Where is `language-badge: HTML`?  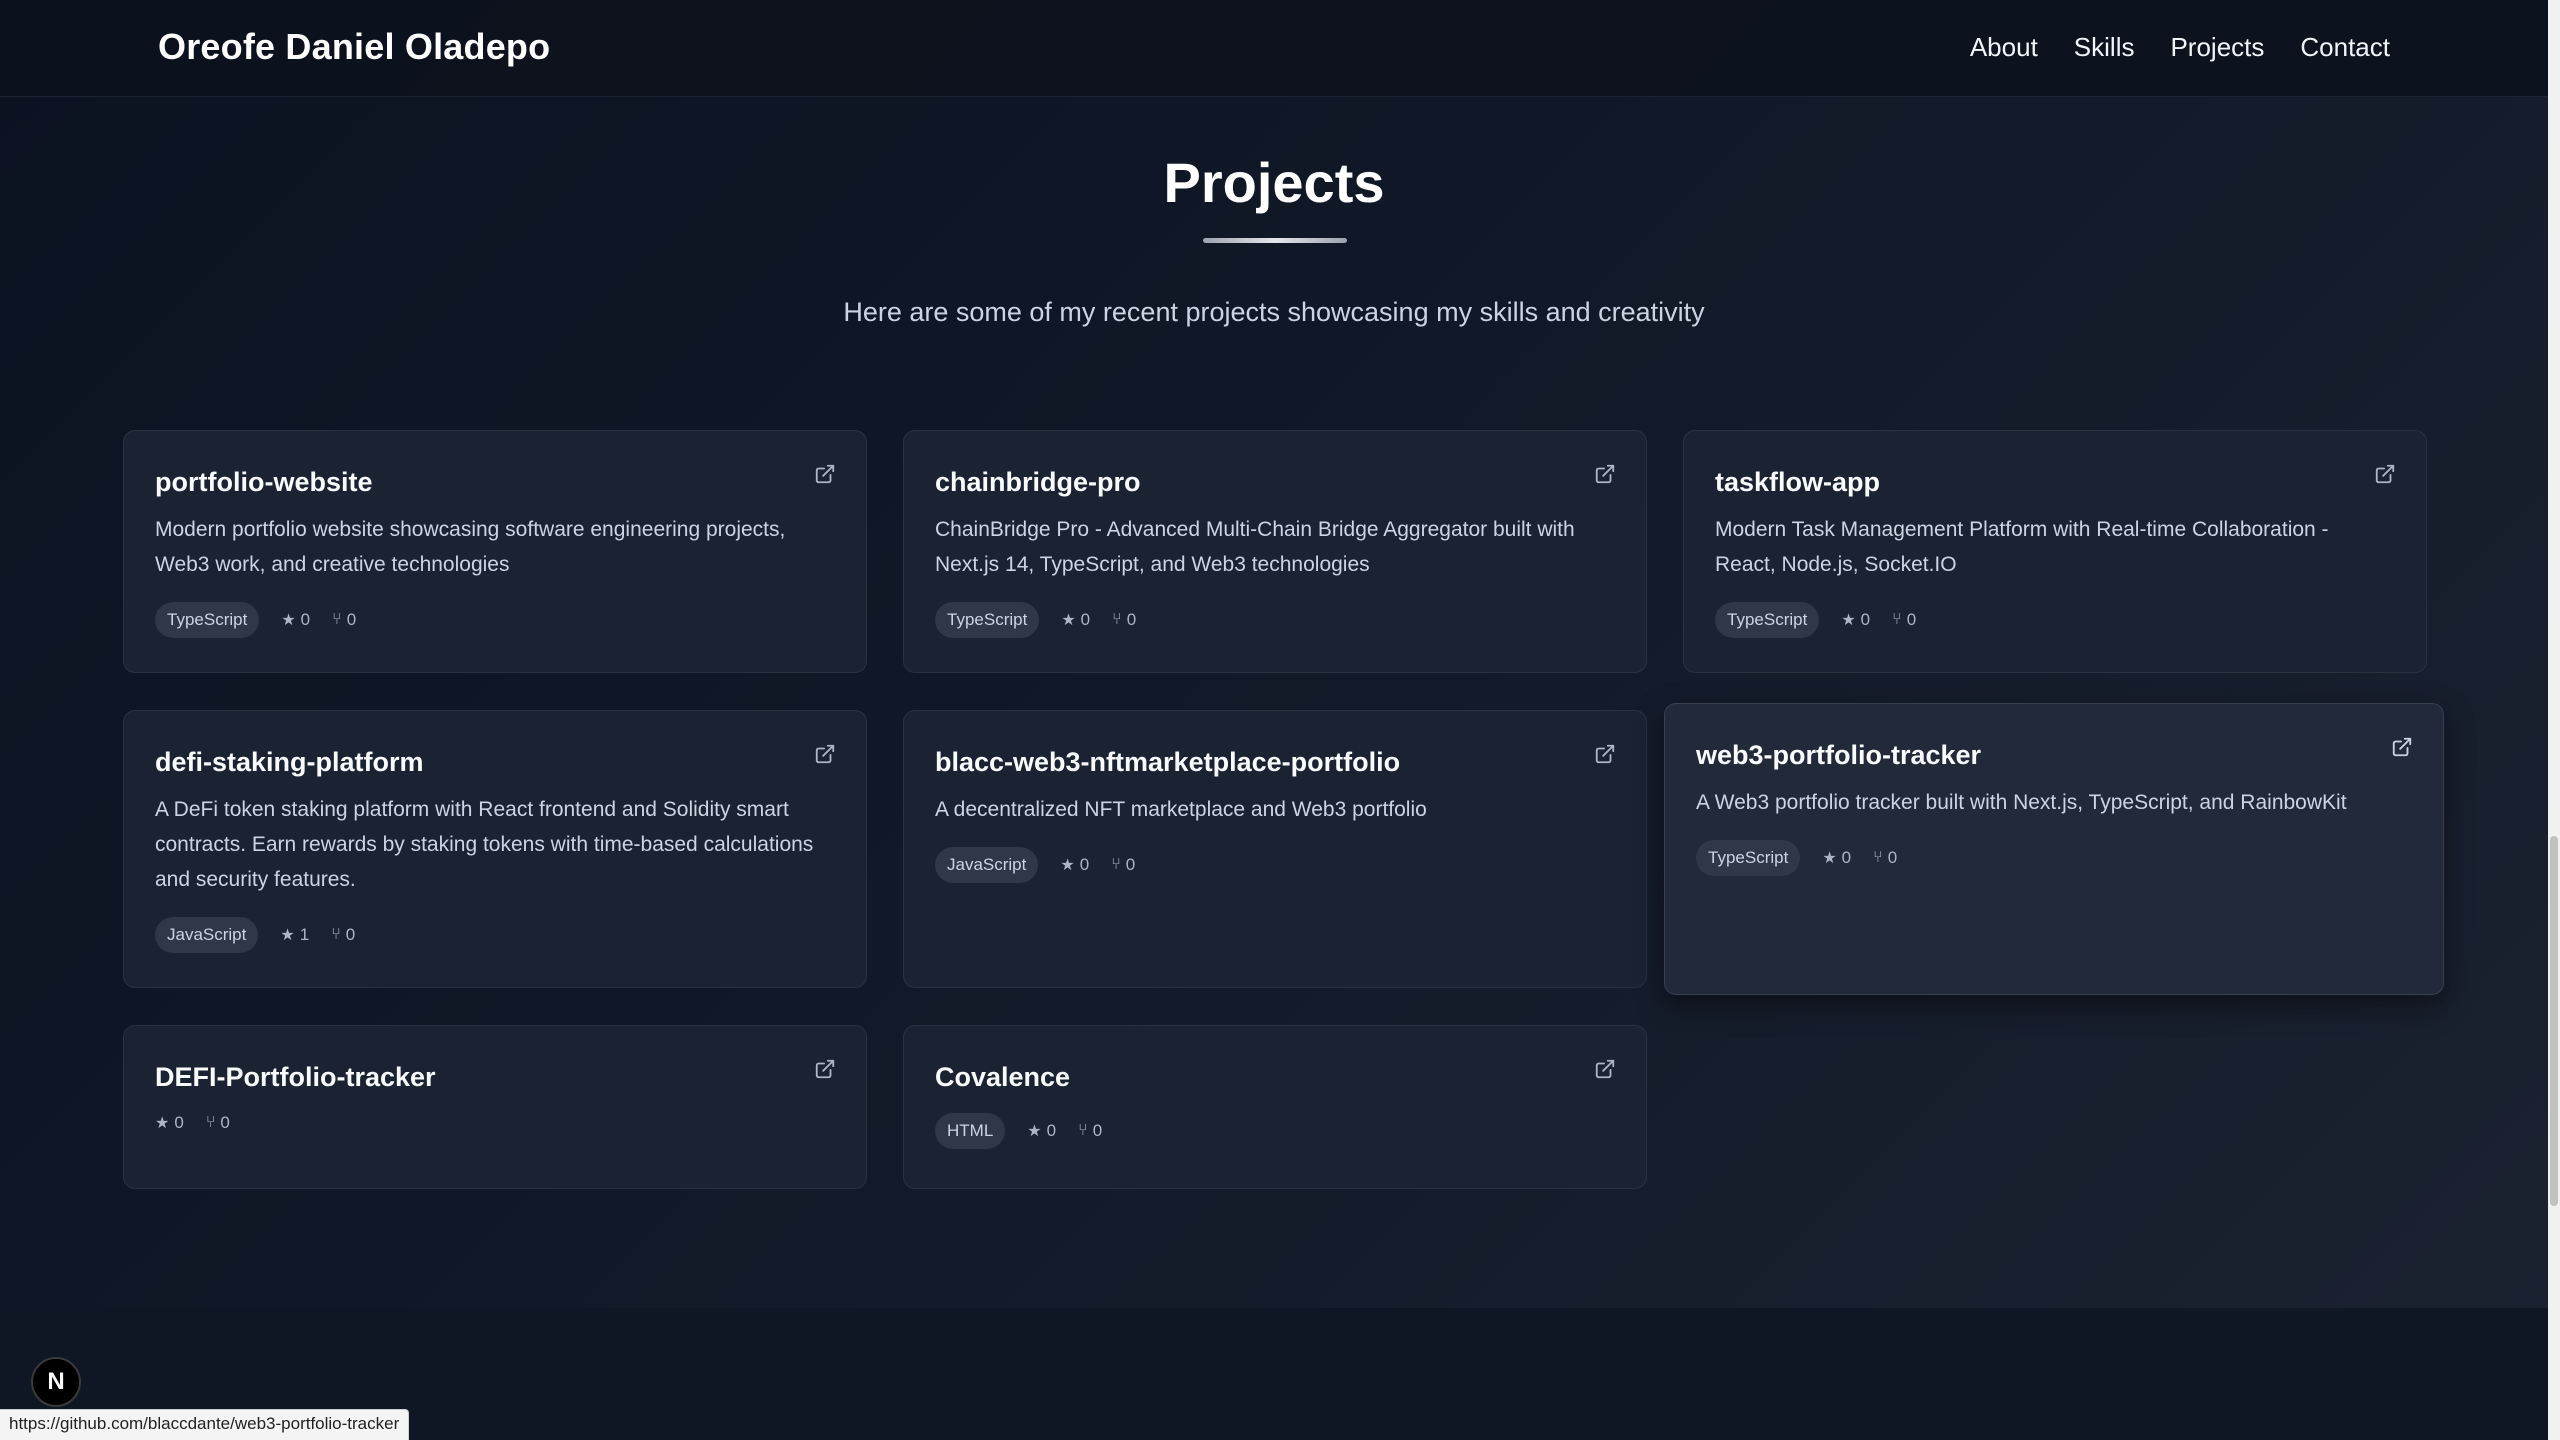
language-badge: HTML is located at coordinates (970, 1131).